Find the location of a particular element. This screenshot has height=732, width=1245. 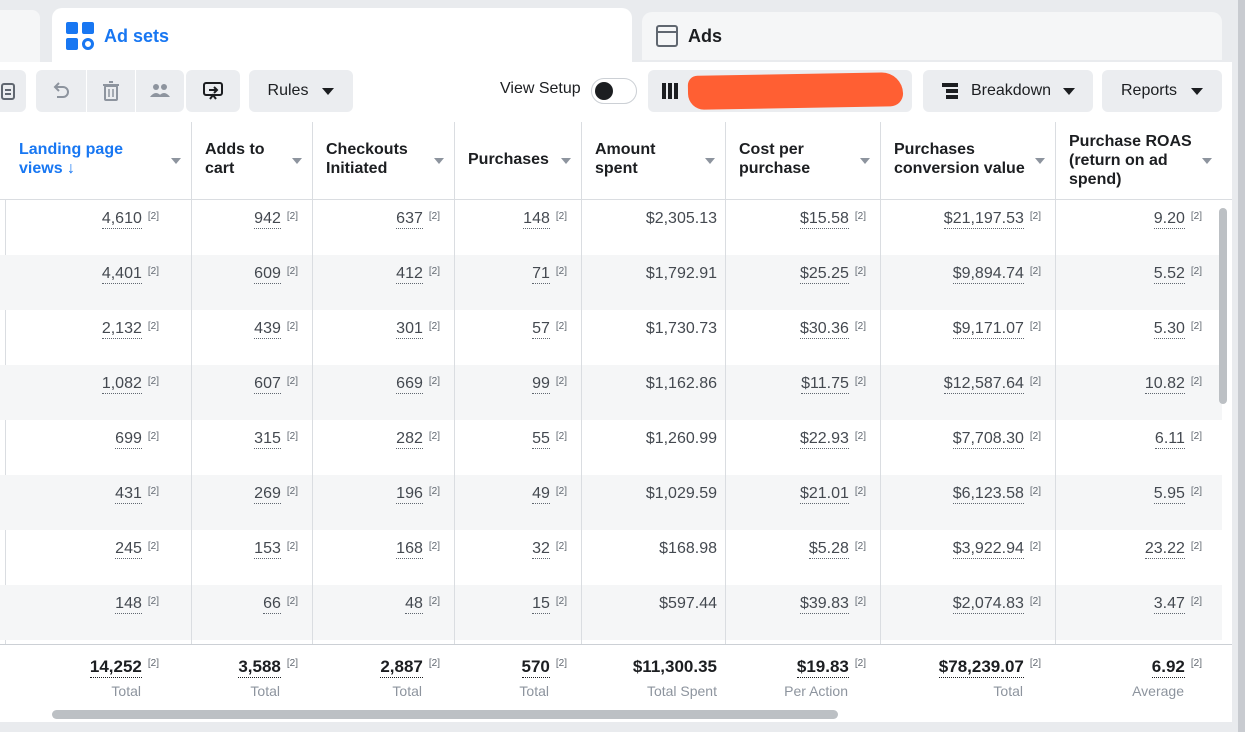

delete-button is located at coordinates (111, 91).